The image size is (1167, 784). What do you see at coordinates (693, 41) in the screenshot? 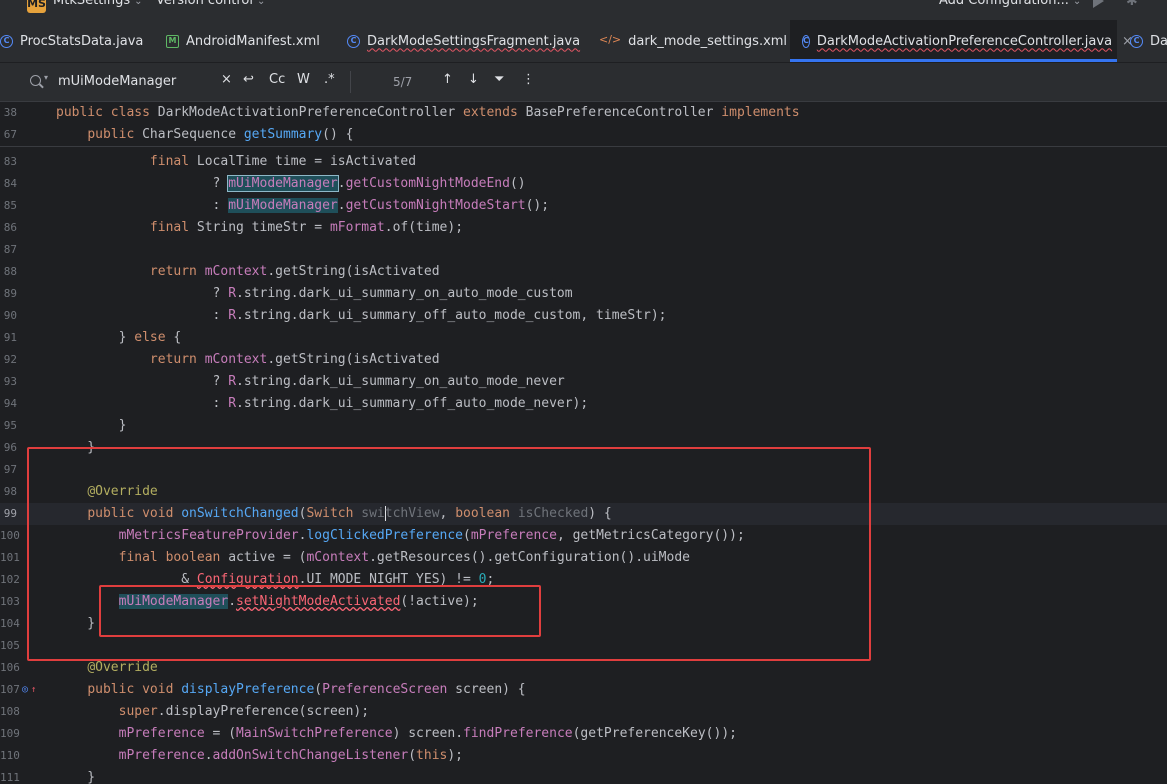
I see `tab-dark-mode-settings-xml: </> dark_mode_settings.xml` at bounding box center [693, 41].